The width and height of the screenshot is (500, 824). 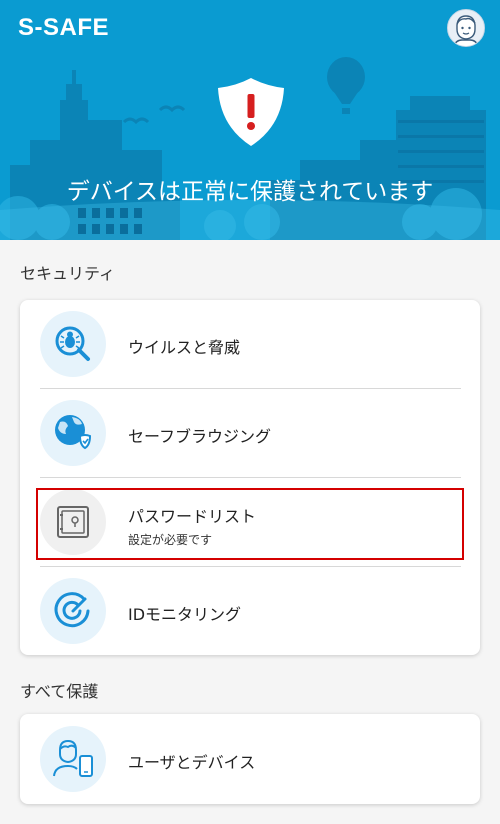 I want to click on section-label-protect-all: すべて保護, so click(x=59, y=691).